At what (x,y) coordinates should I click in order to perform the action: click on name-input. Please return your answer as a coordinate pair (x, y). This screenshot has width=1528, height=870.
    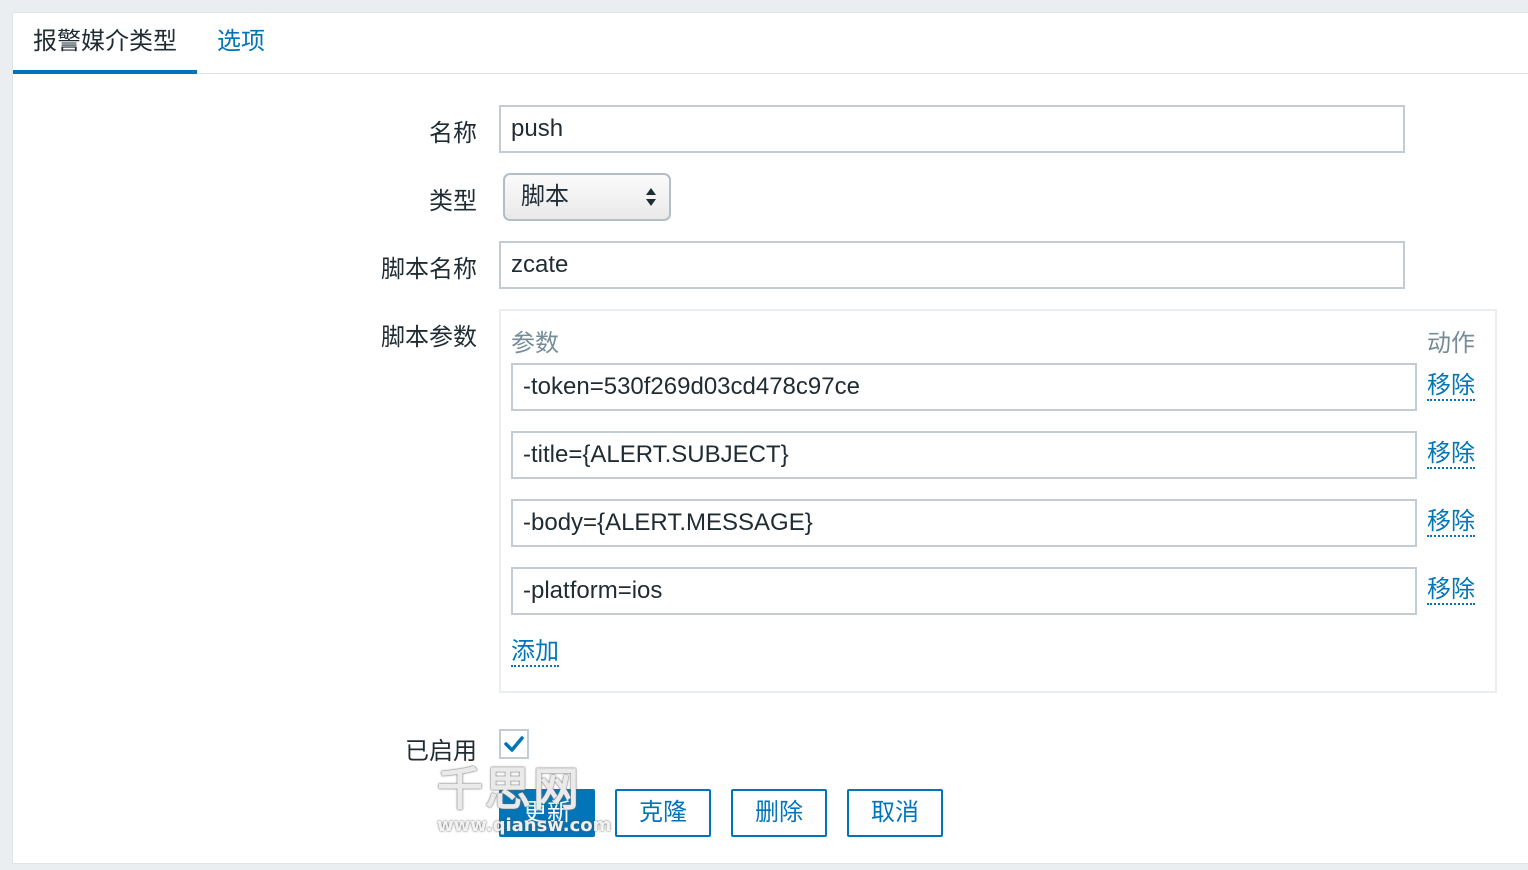
    Looking at the image, I should click on (952, 129).